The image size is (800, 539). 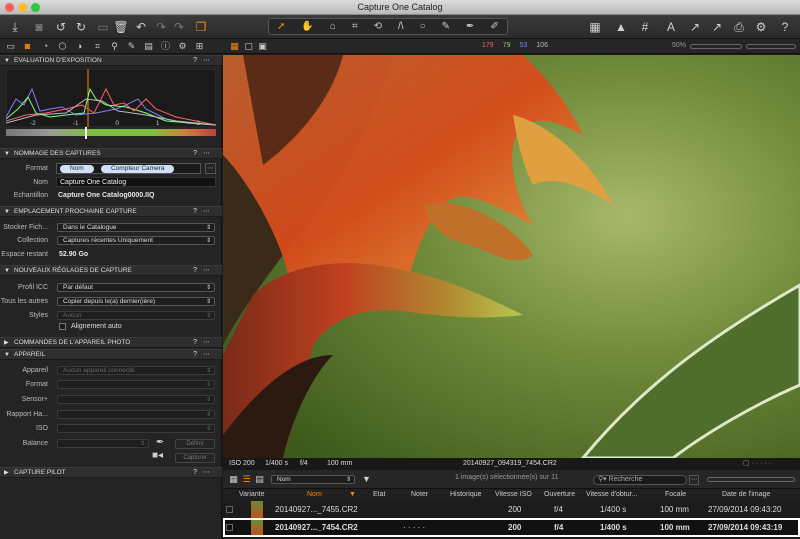 What do you see at coordinates (739, 27) in the screenshot?
I see `print-icon: ⎙` at bounding box center [739, 27].